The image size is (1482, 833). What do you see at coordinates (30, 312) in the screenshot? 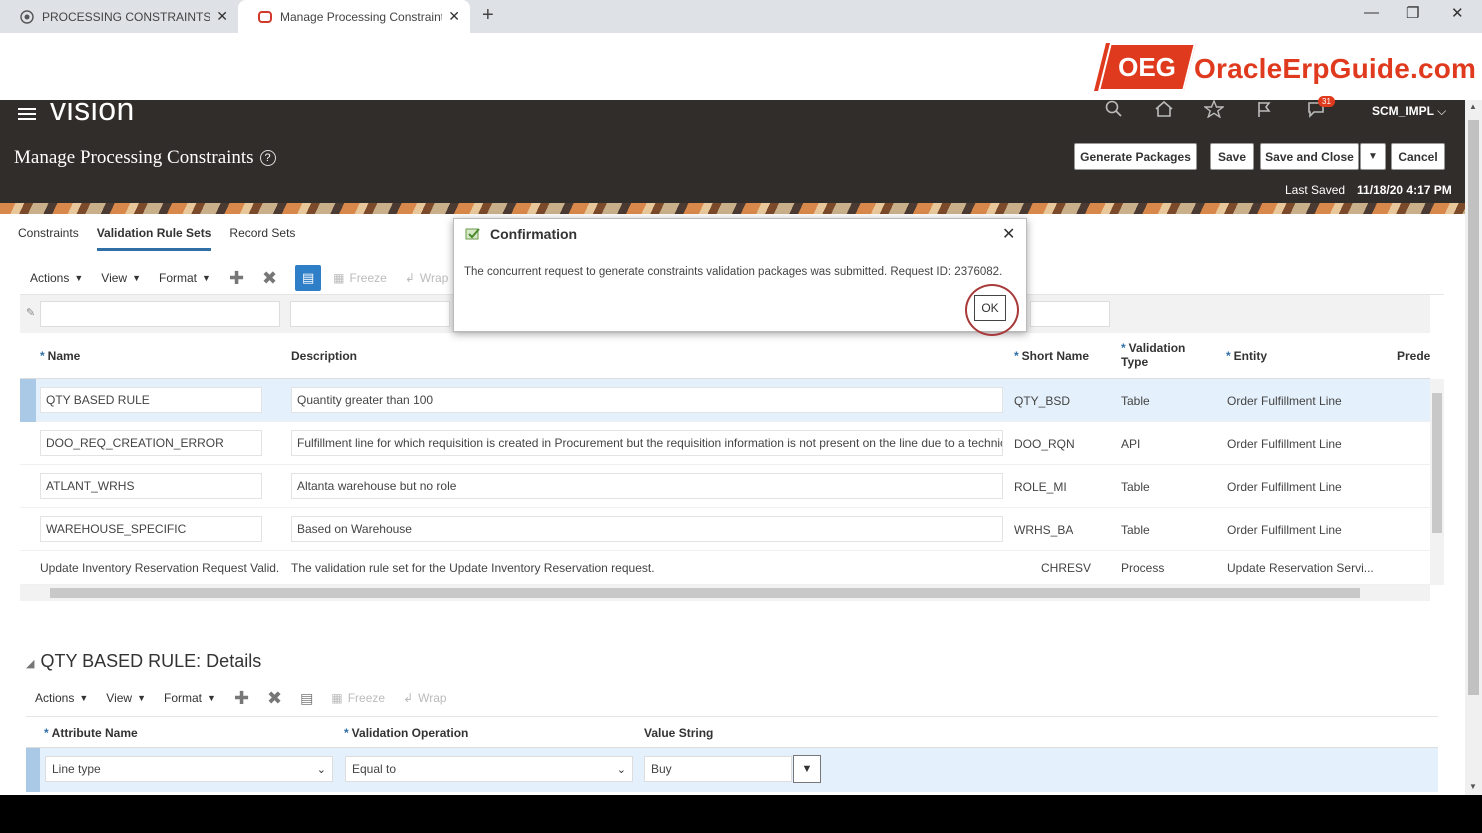
I see `clear-filter-icon: ✎` at bounding box center [30, 312].